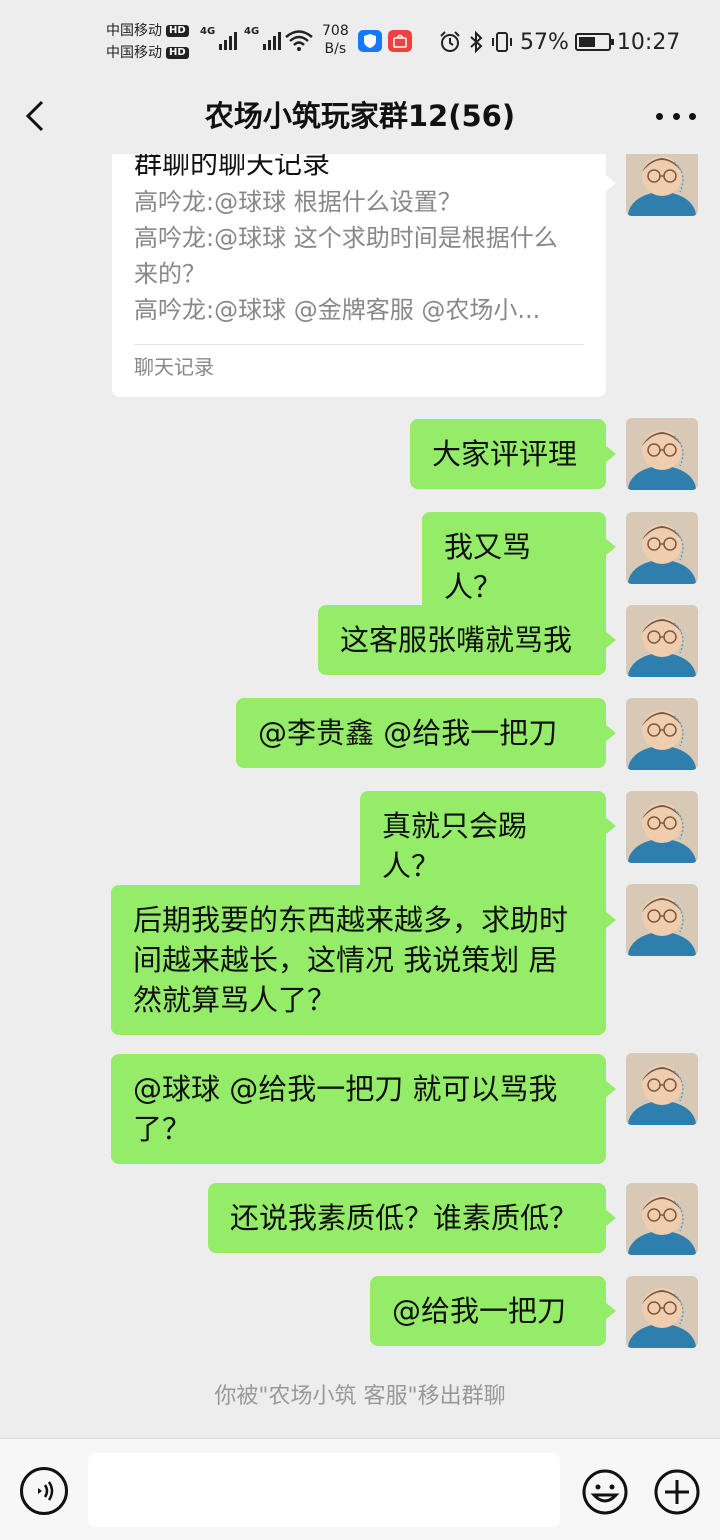  What do you see at coordinates (360, 1396) in the screenshot?
I see `system-message: 你被"农场小筑 客服"移出群聊` at bounding box center [360, 1396].